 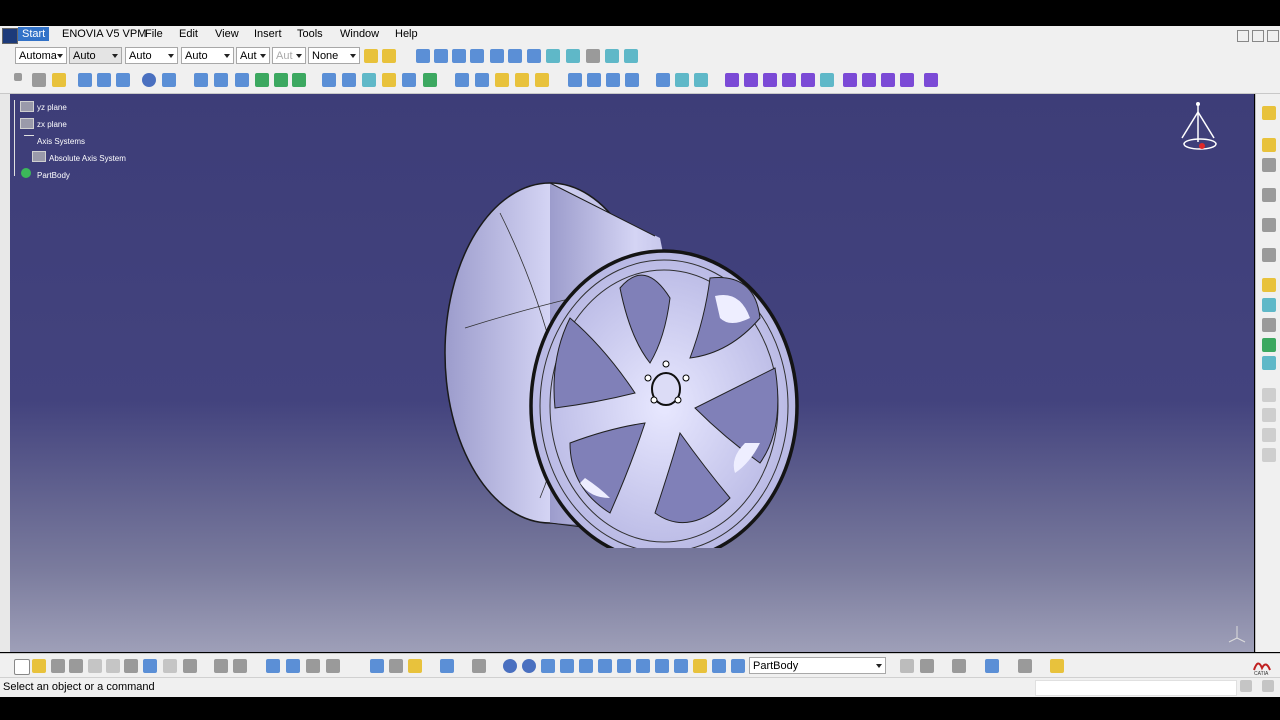 I want to click on pan-icon, so click(x=459, y=56).